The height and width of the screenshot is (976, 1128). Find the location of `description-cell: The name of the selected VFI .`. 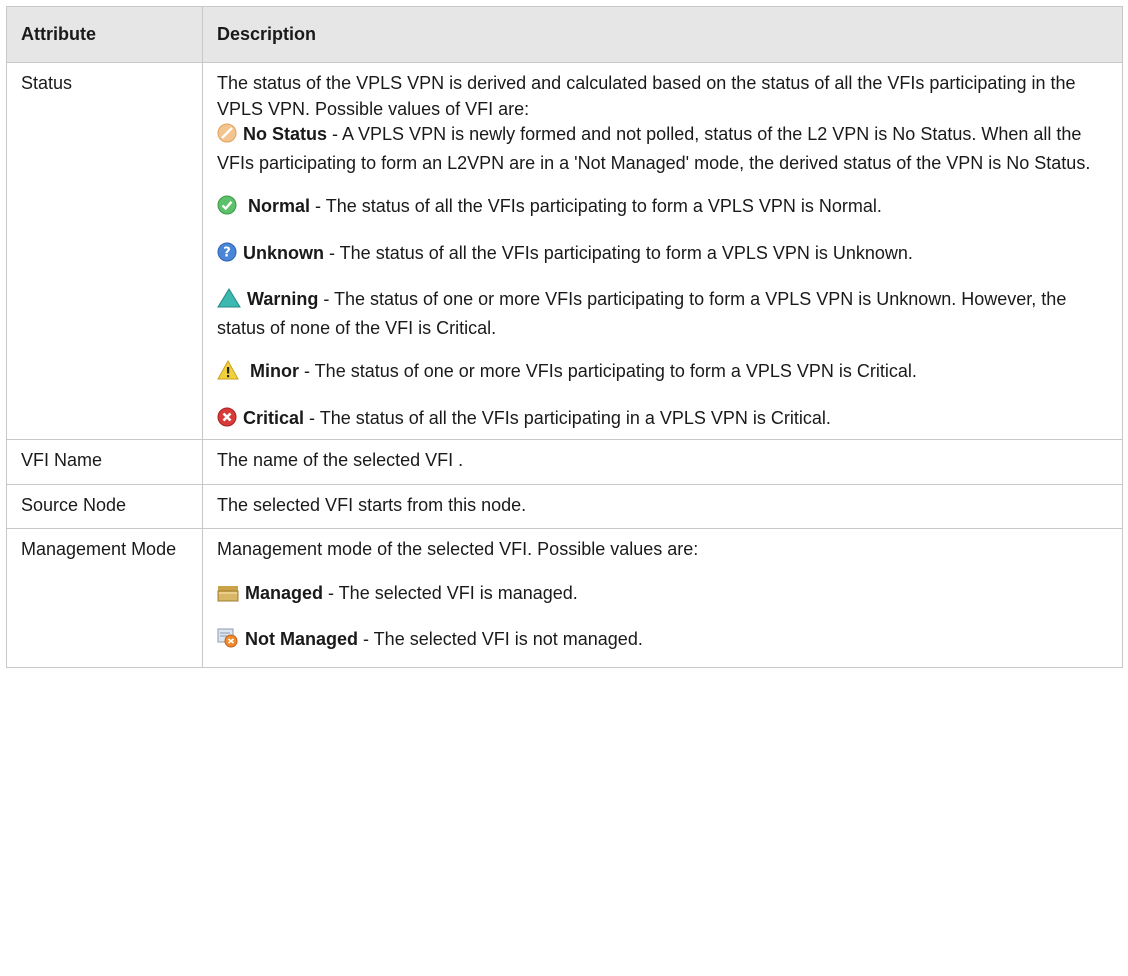

description-cell: The name of the selected VFI . is located at coordinates (662, 462).